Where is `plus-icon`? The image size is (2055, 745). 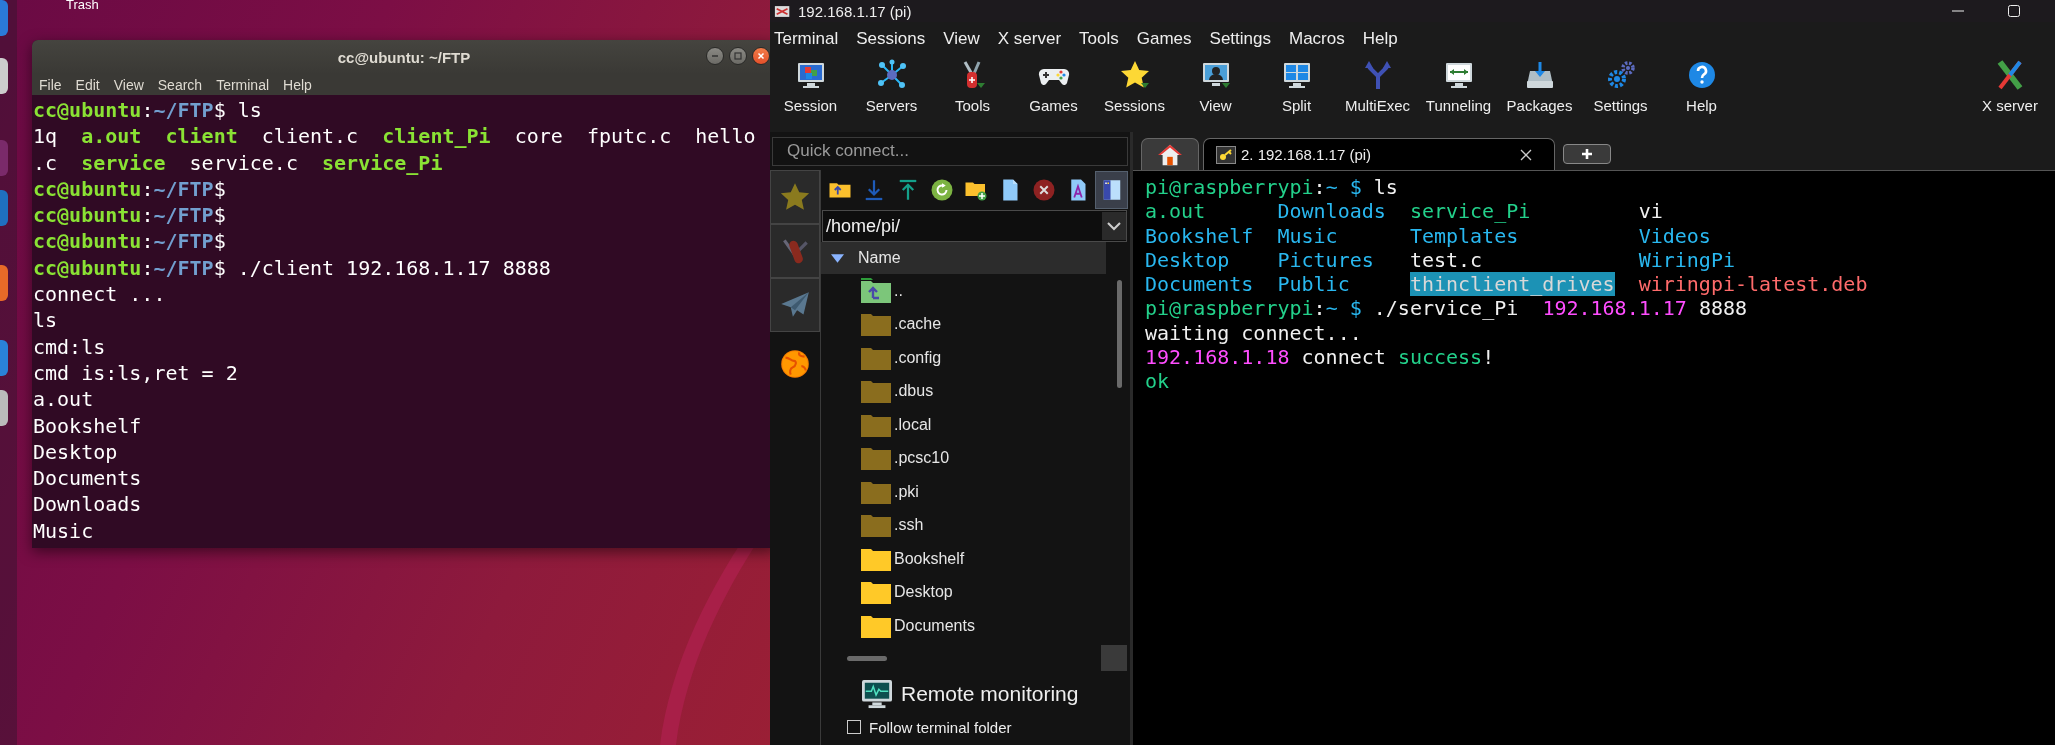 plus-icon is located at coordinates (1587, 154).